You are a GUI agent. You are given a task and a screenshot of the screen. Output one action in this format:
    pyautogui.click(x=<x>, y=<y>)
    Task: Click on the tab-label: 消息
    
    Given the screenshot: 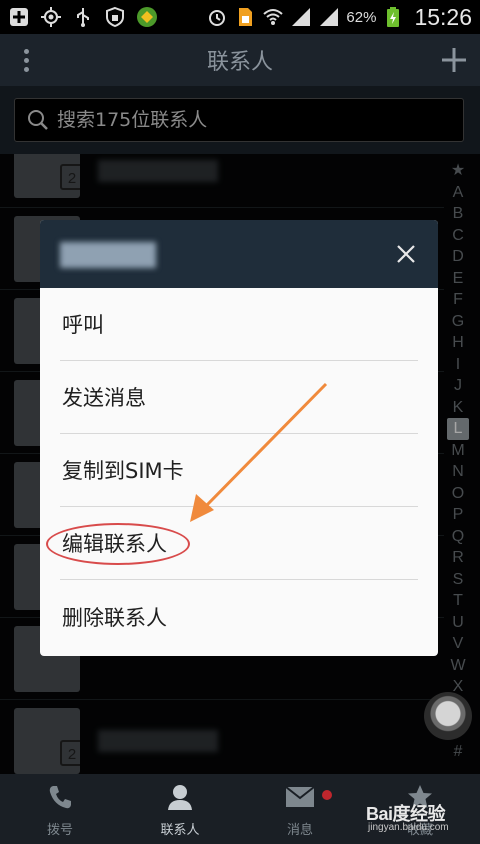 What is the action you would take?
    pyautogui.click(x=299, y=830)
    